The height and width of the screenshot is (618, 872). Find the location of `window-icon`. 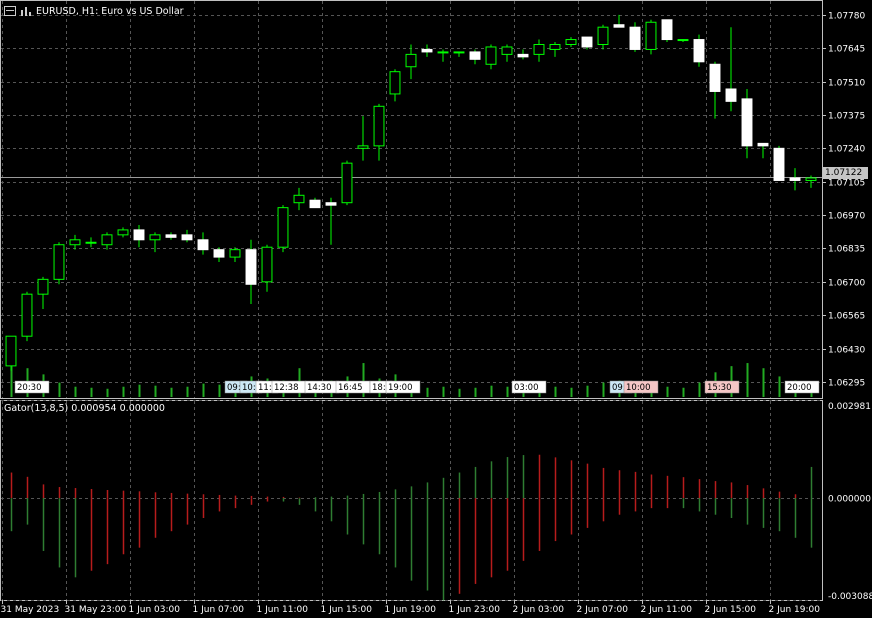

window-icon is located at coordinates (10, 11).